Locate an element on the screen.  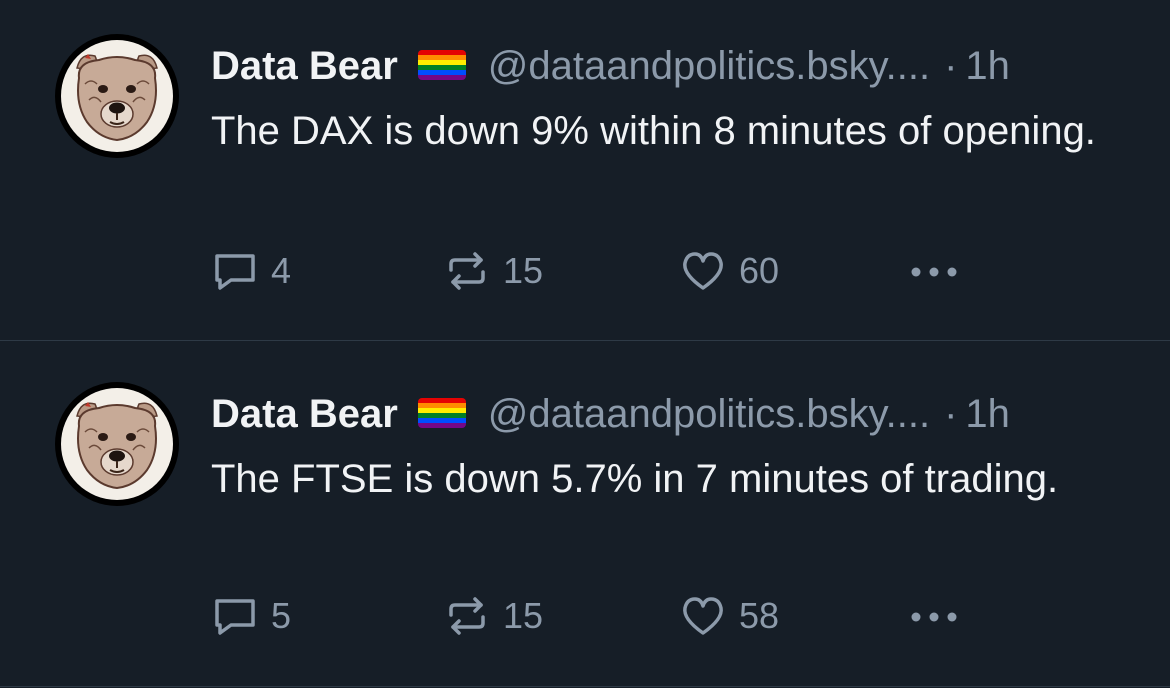
reply-button: 4 is located at coordinates (251, 271).